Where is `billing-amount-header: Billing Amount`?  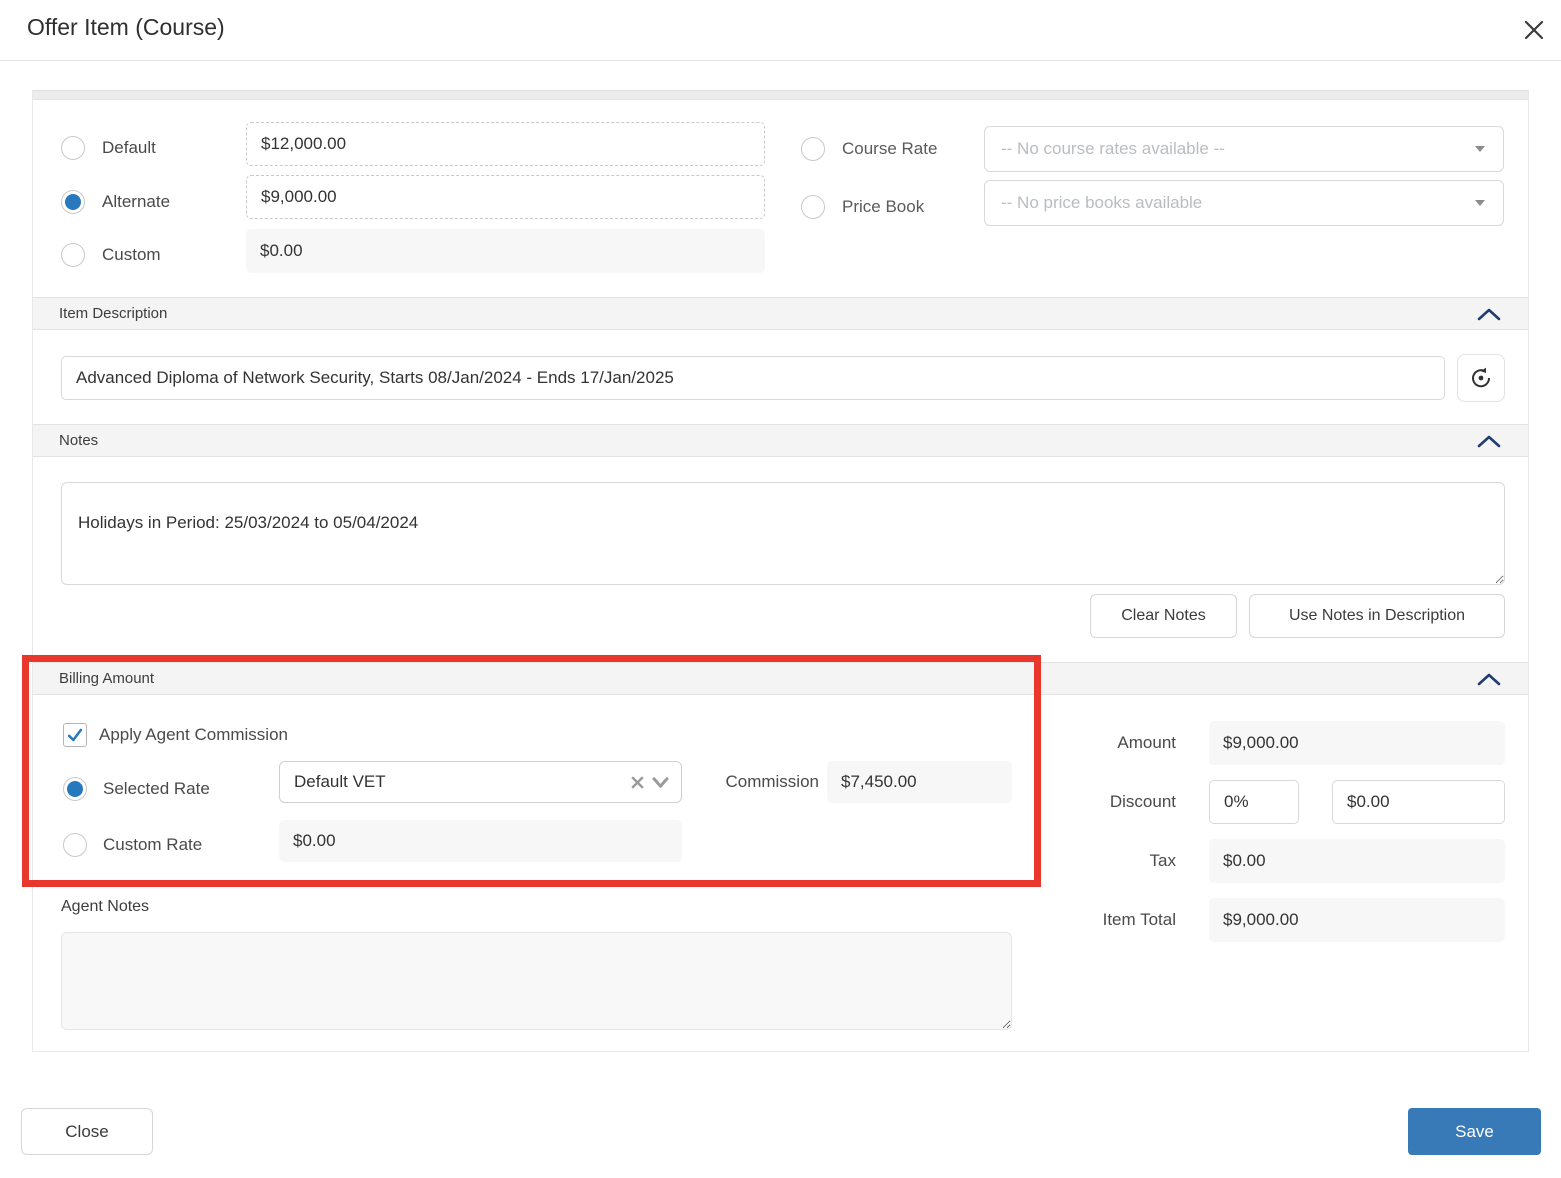
billing-amount-header: Billing Amount is located at coordinates (780, 678).